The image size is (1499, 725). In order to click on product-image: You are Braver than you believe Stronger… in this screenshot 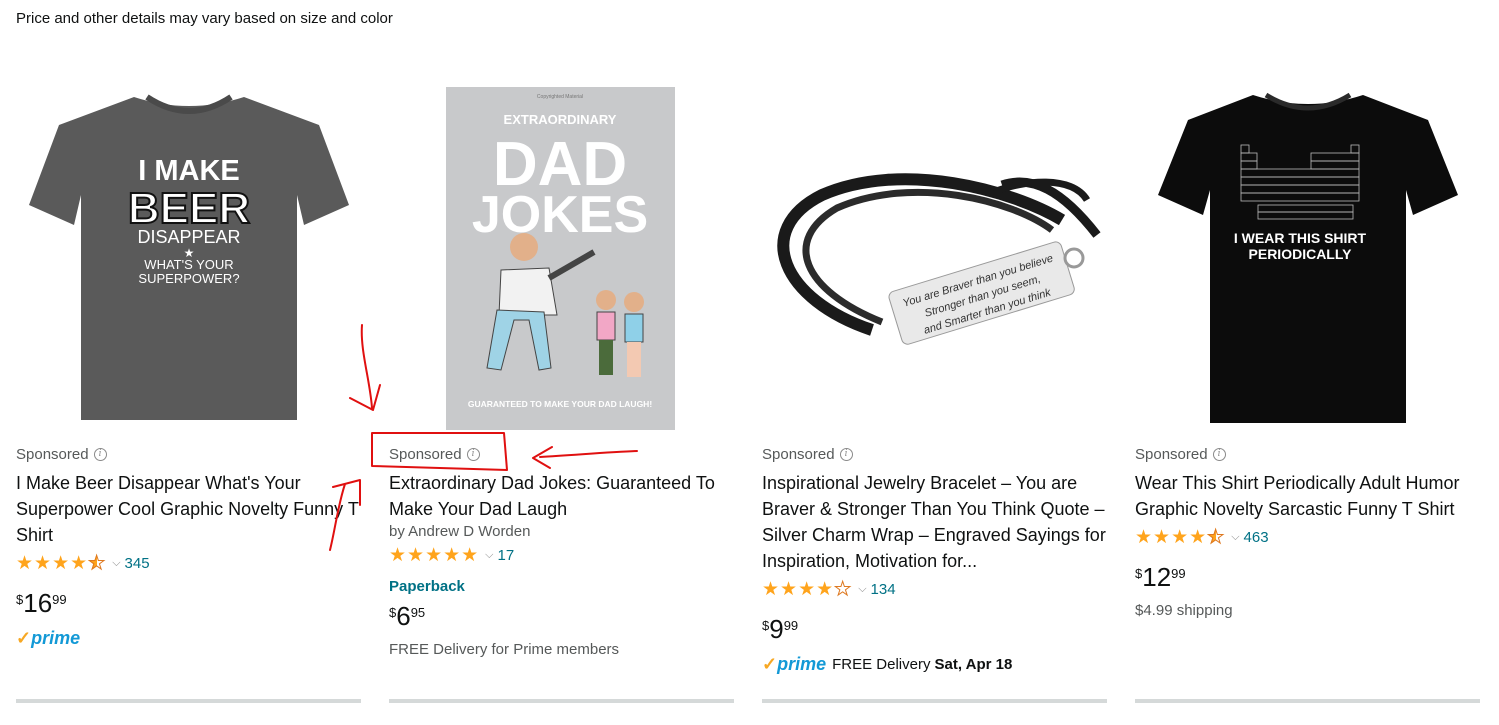, I will do `click(934, 257)`.